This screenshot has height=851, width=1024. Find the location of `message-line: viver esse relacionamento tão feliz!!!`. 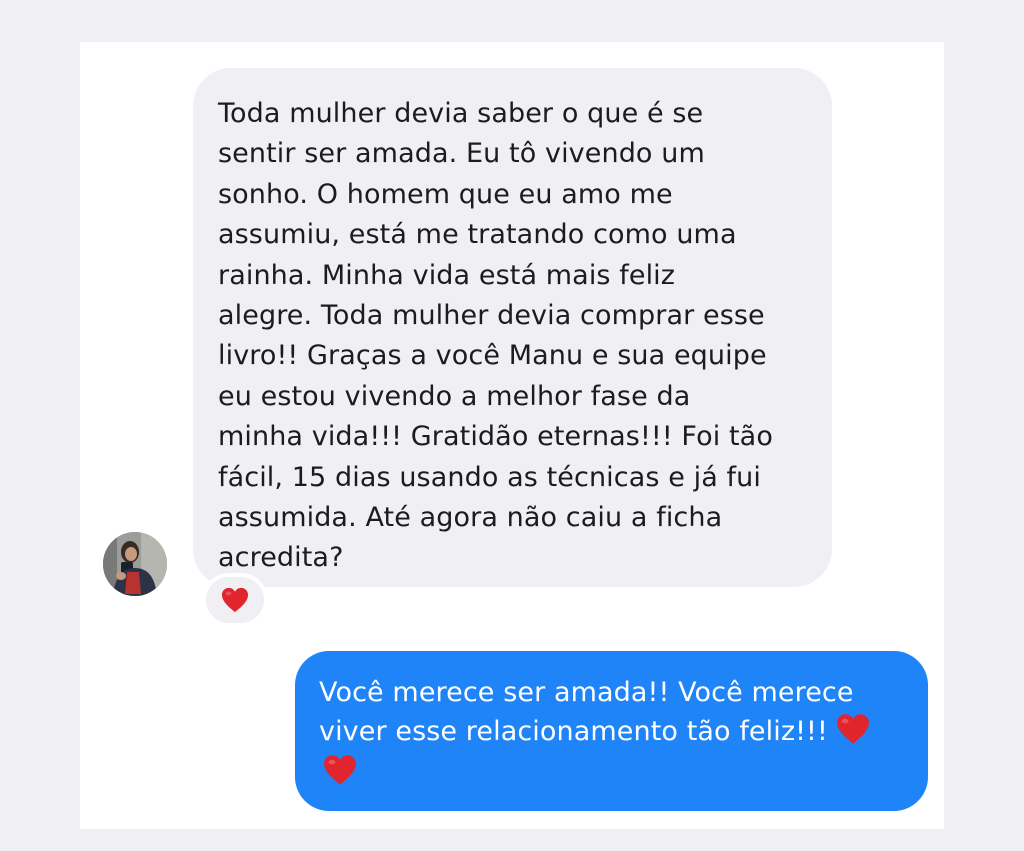

message-line: viver esse relacionamento tão feliz!!! is located at coordinates (573, 731).